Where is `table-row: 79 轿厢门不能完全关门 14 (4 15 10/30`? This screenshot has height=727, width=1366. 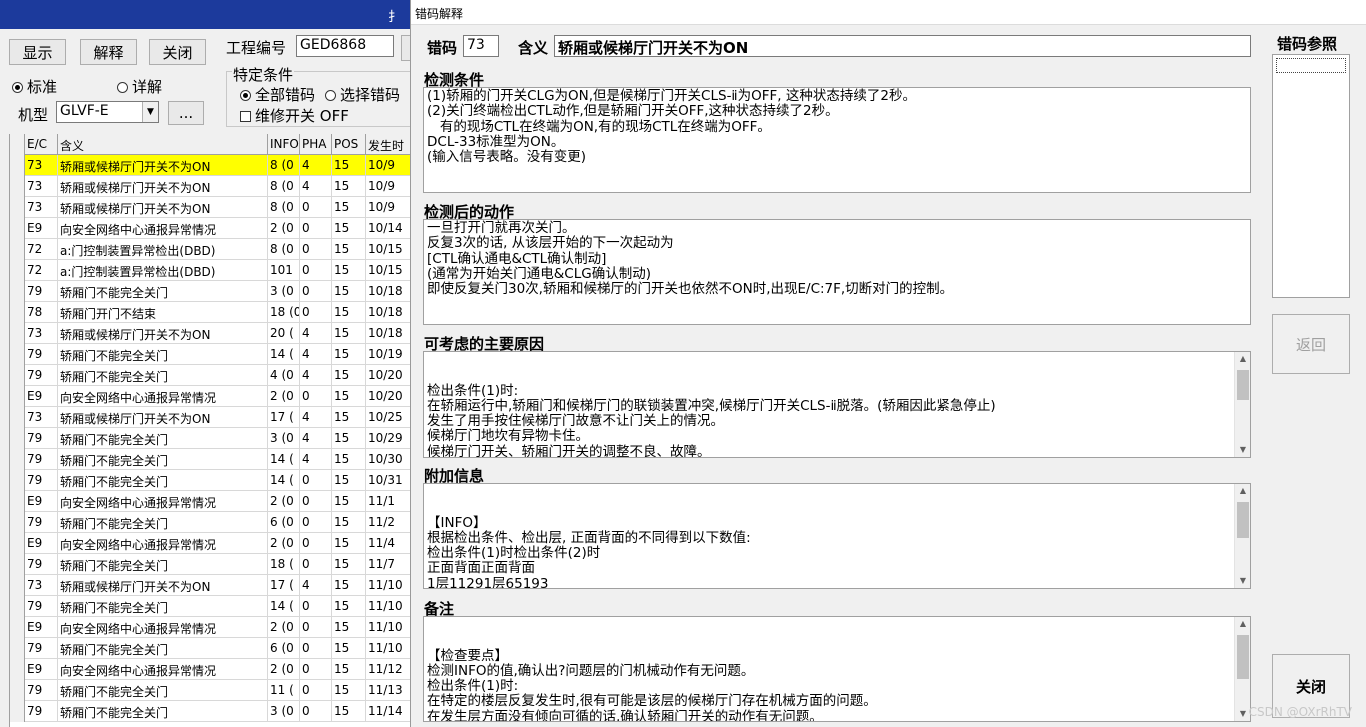
table-row: 79 轿厢门不能完全关门 14 (4 15 10/30 is located at coordinates (210, 459).